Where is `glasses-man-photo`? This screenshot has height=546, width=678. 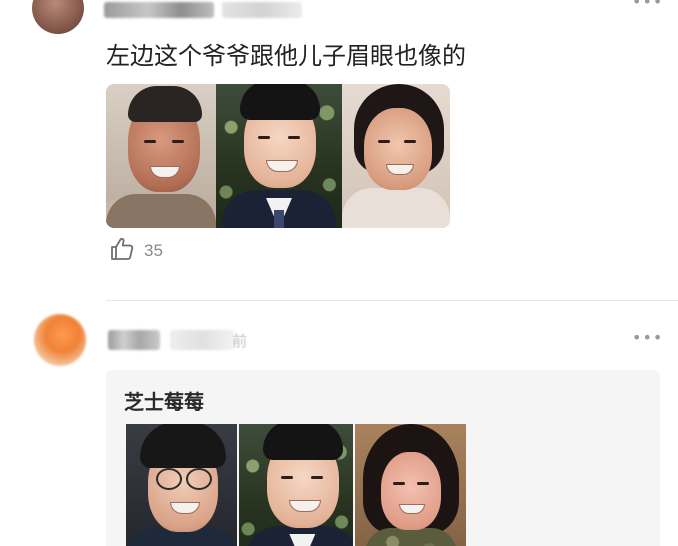
glasses-man-photo is located at coordinates (182, 485).